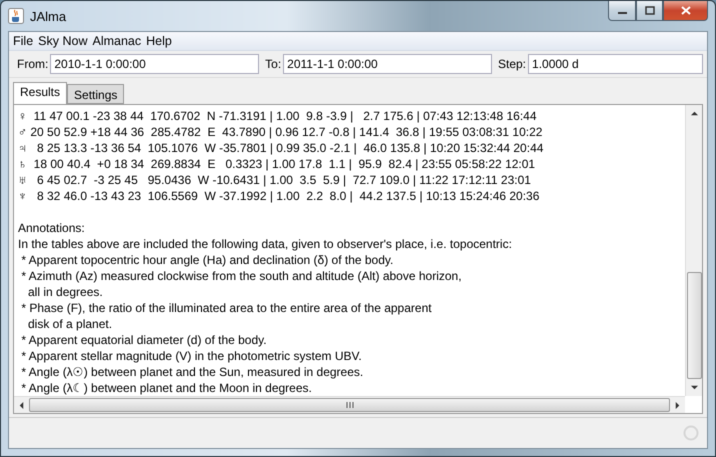 Image resolution: width=716 pixels, height=457 pixels. I want to click on tab: Results, so click(40, 93).